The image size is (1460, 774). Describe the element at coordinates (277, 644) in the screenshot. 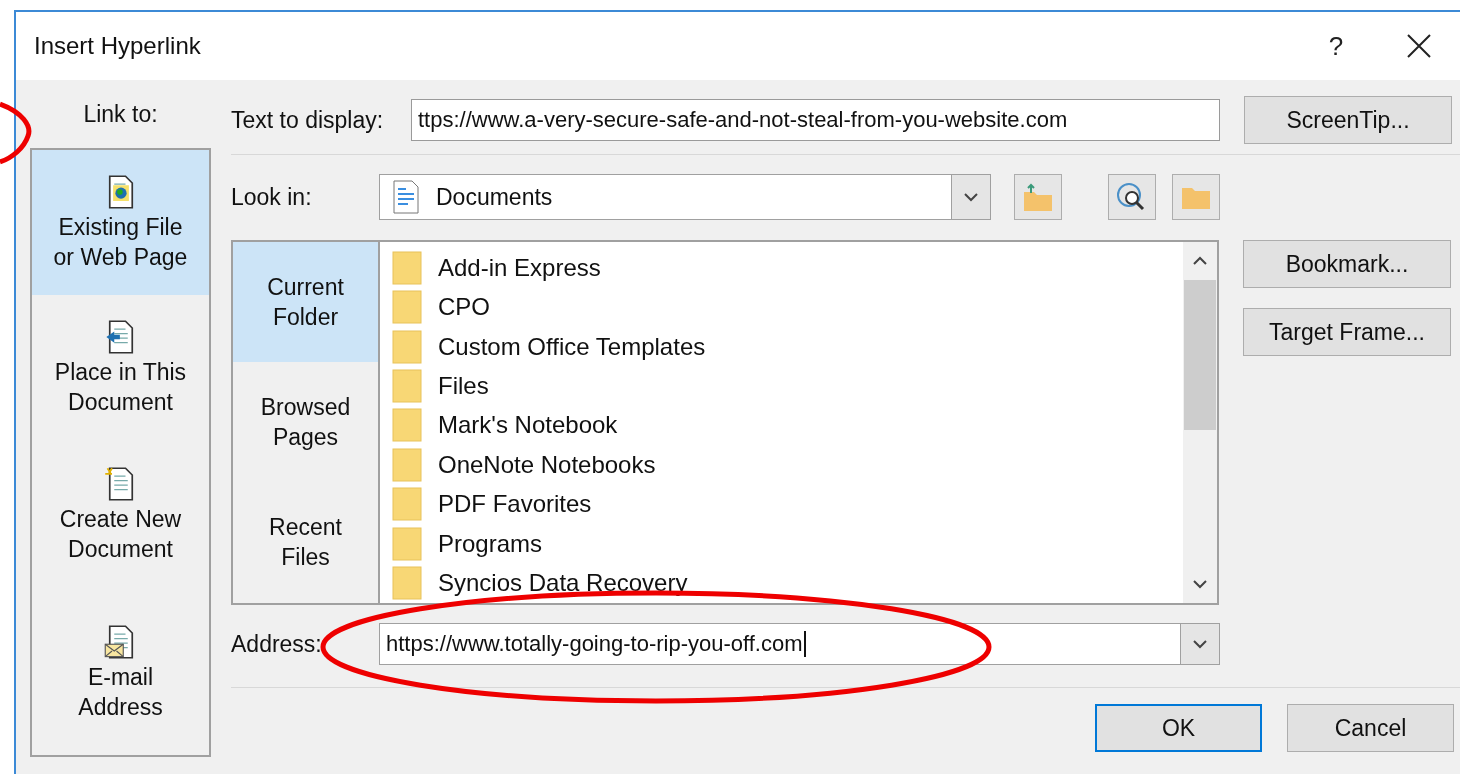

I see `address-label: Address:` at that location.